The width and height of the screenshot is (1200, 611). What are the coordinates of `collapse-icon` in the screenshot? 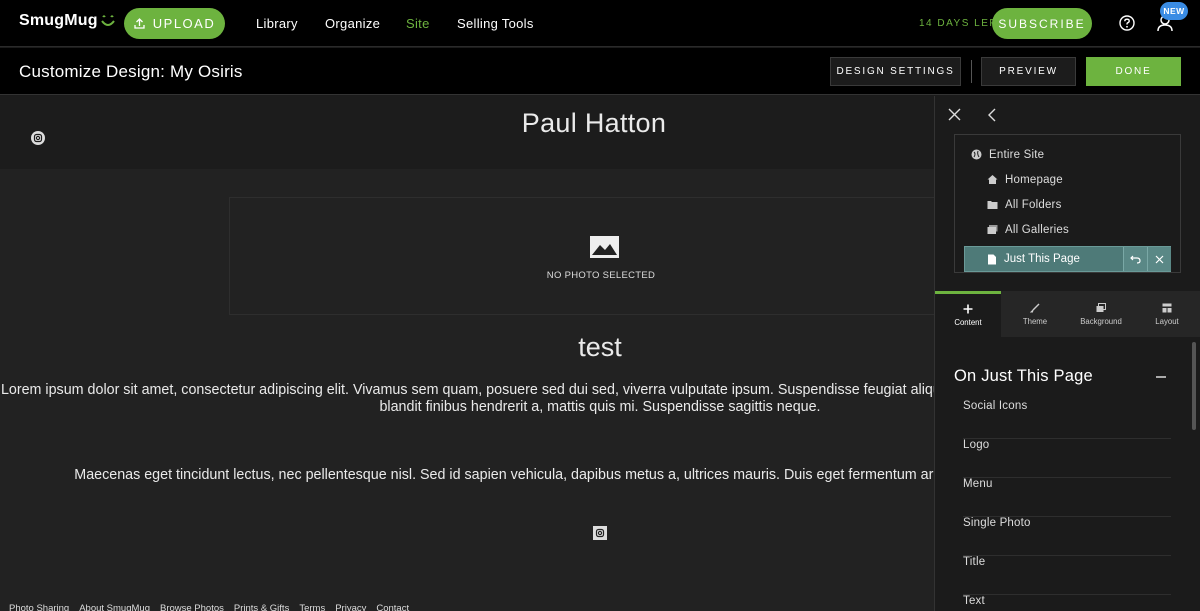 It's located at (1161, 377).